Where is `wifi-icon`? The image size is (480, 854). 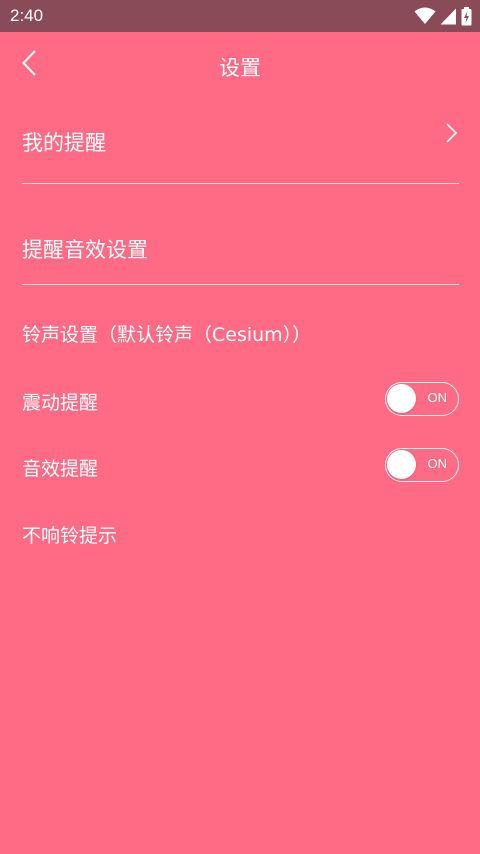 wifi-icon is located at coordinates (425, 16).